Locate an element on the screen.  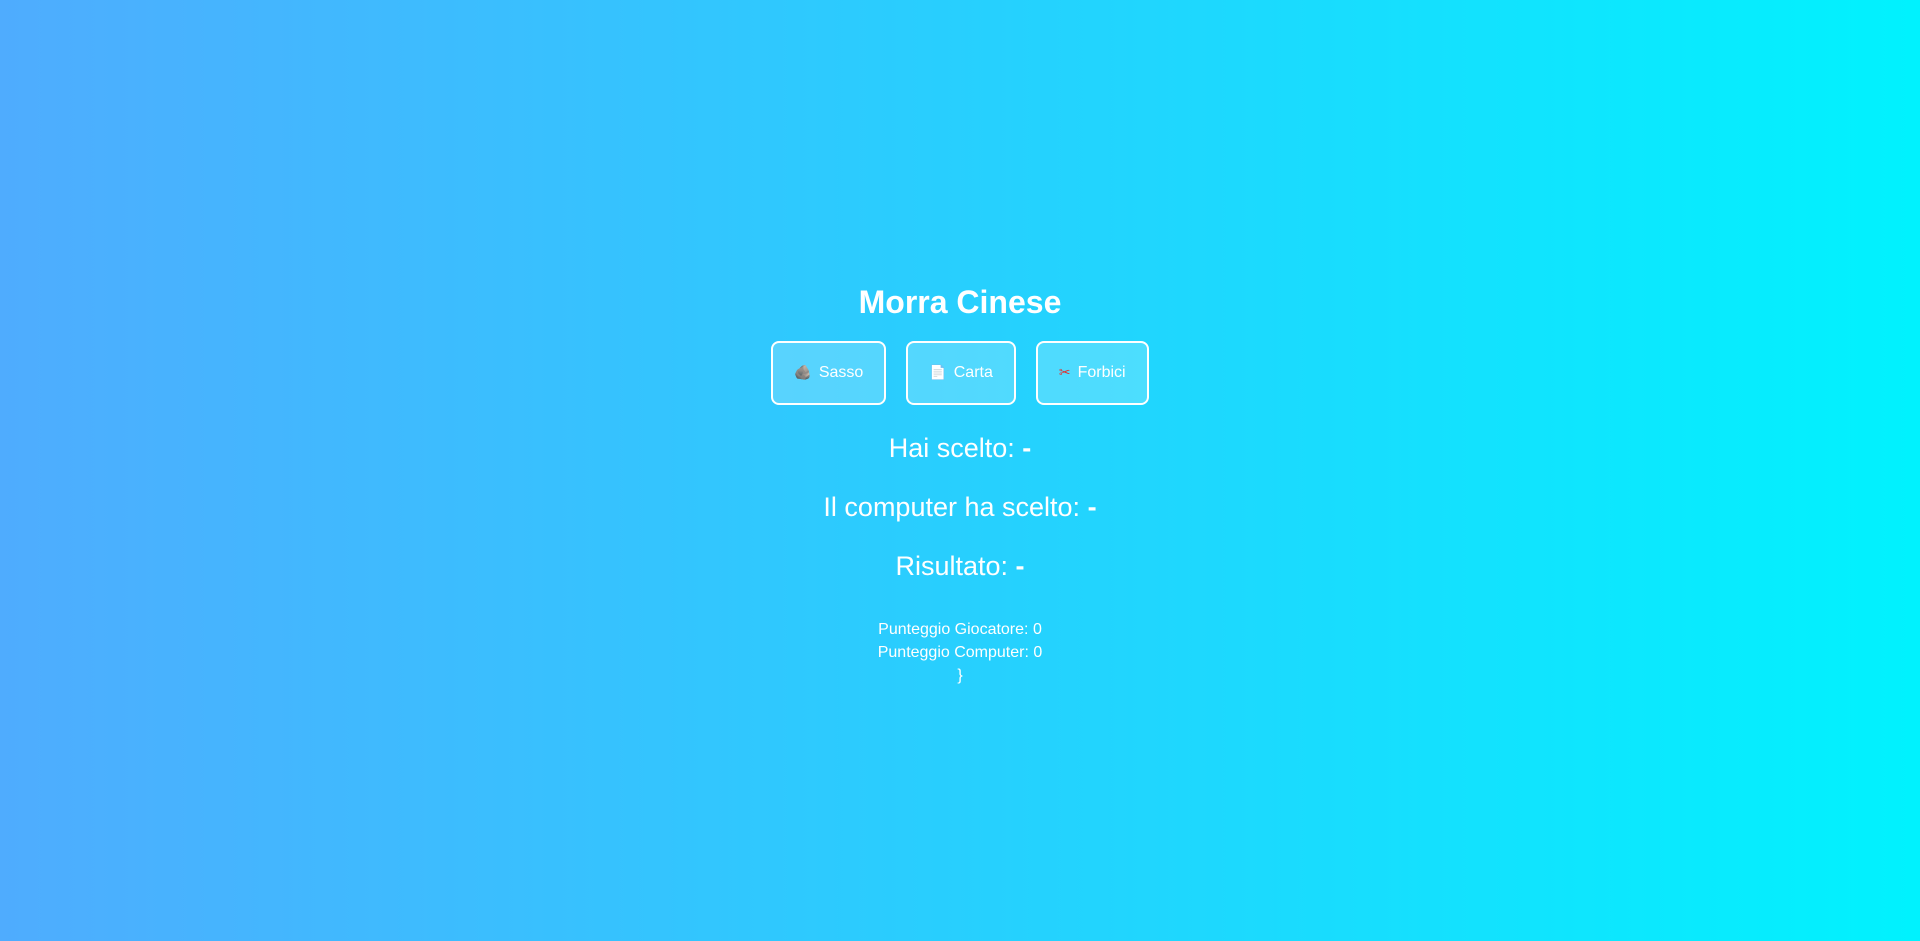
paper-icon: 📄 is located at coordinates (938, 373).